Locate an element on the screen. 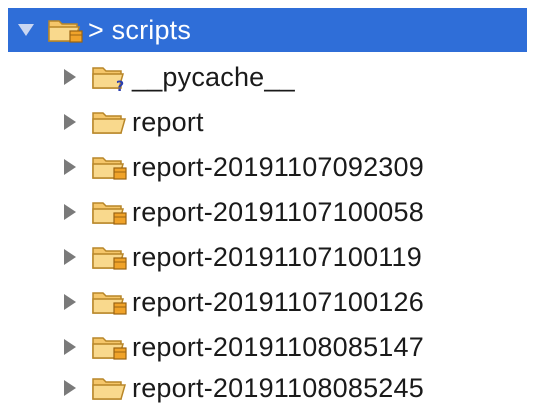 The height and width of the screenshot is (408, 535). tree-row-label: report-20191108085147 is located at coordinates (278, 346).